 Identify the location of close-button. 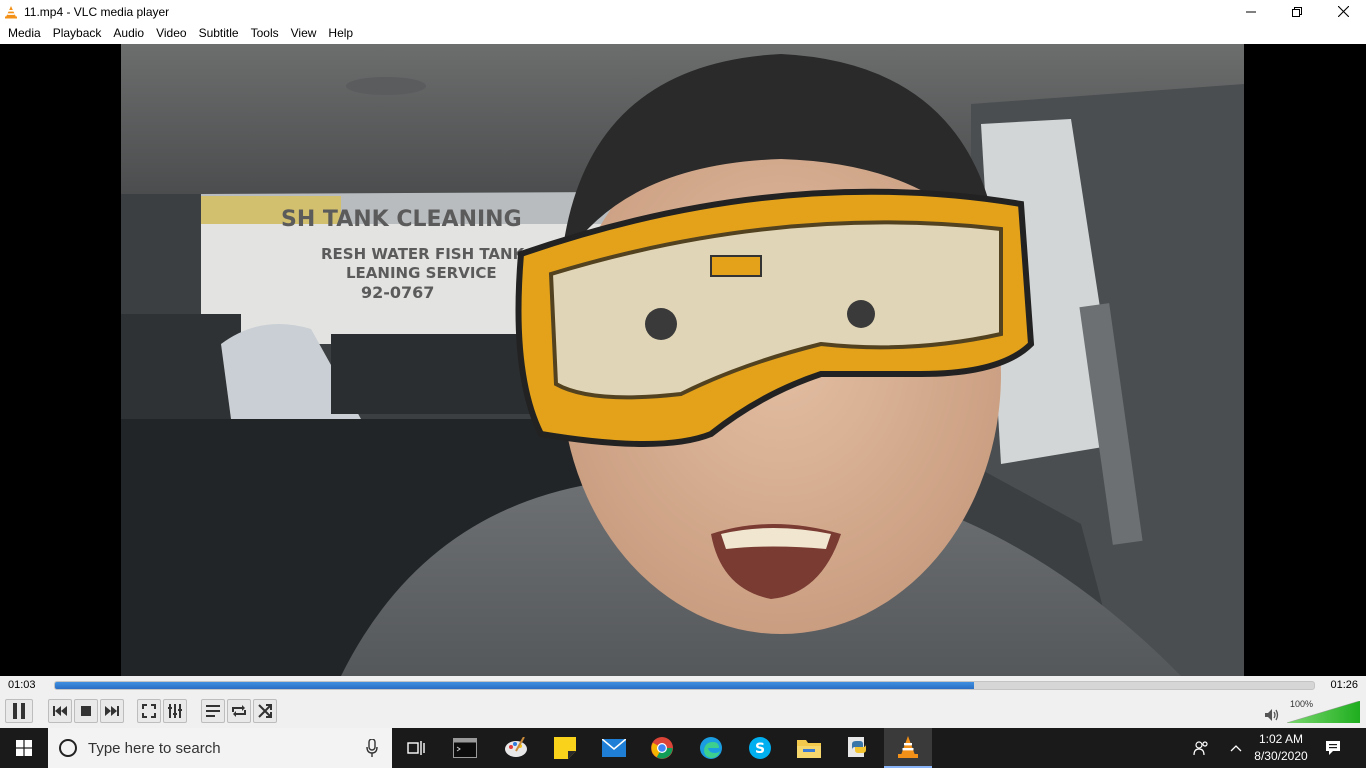
(1343, 11).